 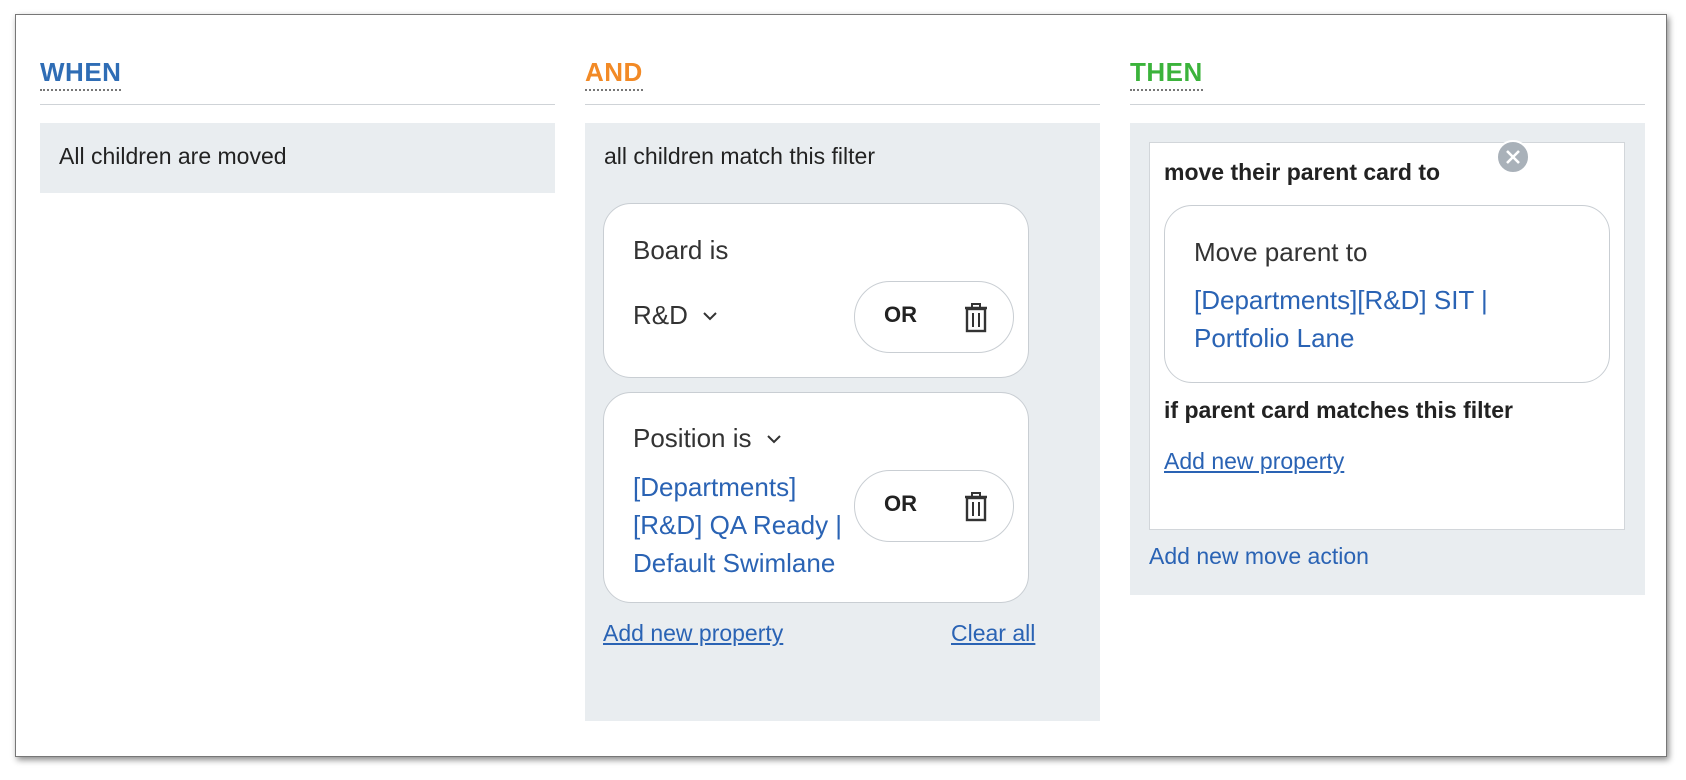 I want to click on move-parent-label: Move parent to, so click(x=1281, y=252).